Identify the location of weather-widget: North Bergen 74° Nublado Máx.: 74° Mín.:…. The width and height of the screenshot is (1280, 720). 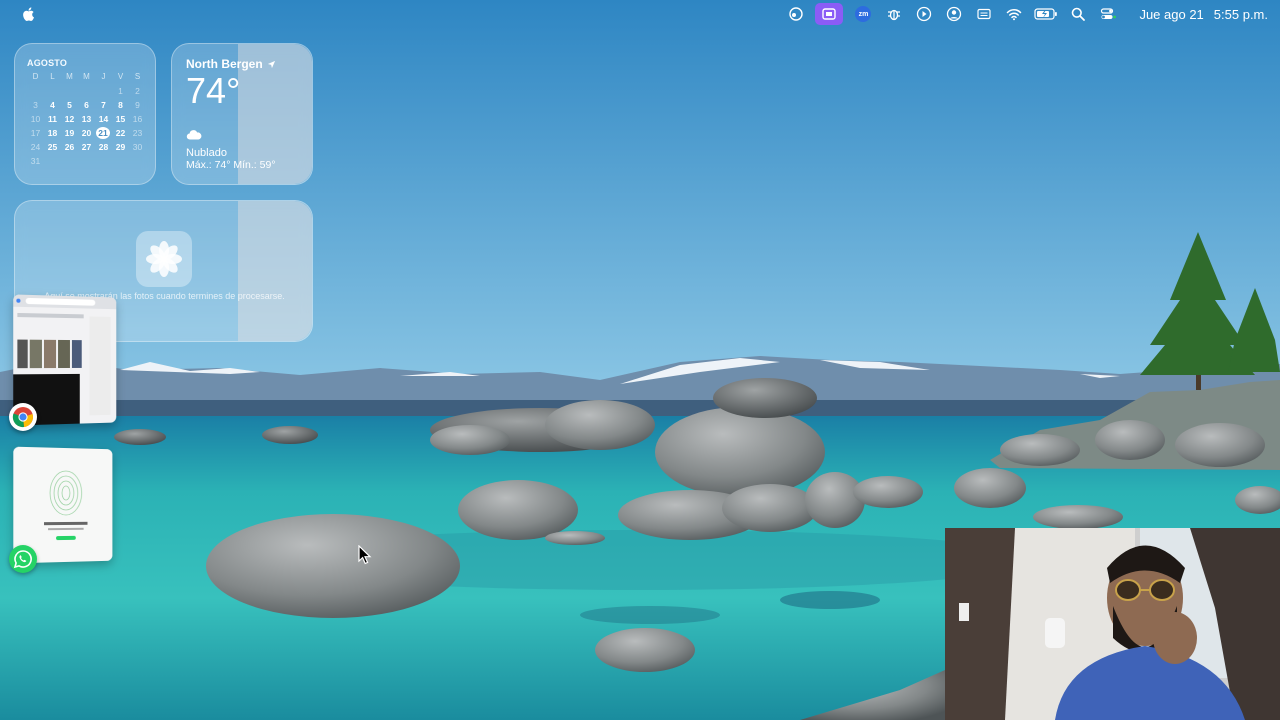
(242, 114).